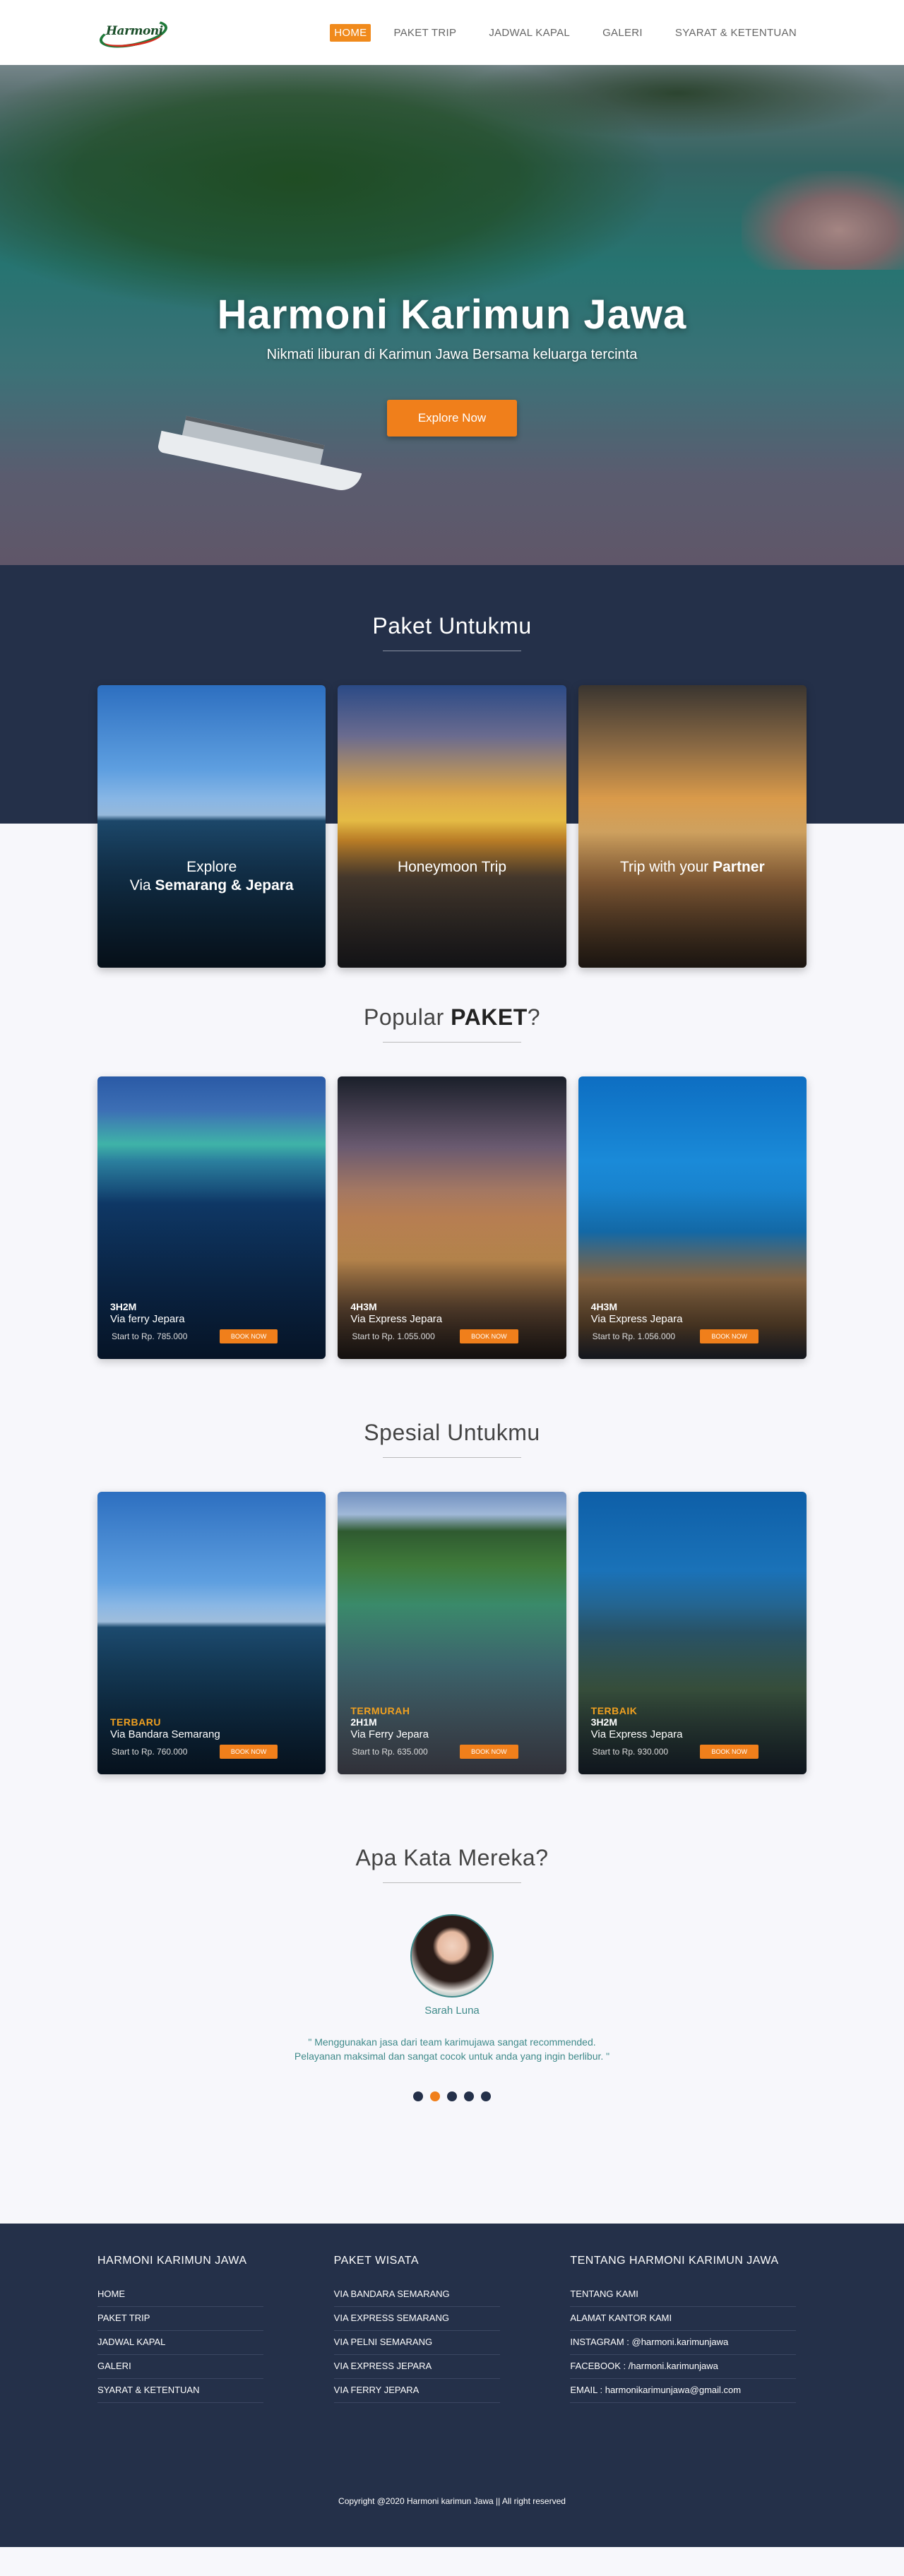 The width and height of the screenshot is (904, 2576). I want to click on paket-card-explore: Explore Via Semarang & Jepara, so click(211, 826).